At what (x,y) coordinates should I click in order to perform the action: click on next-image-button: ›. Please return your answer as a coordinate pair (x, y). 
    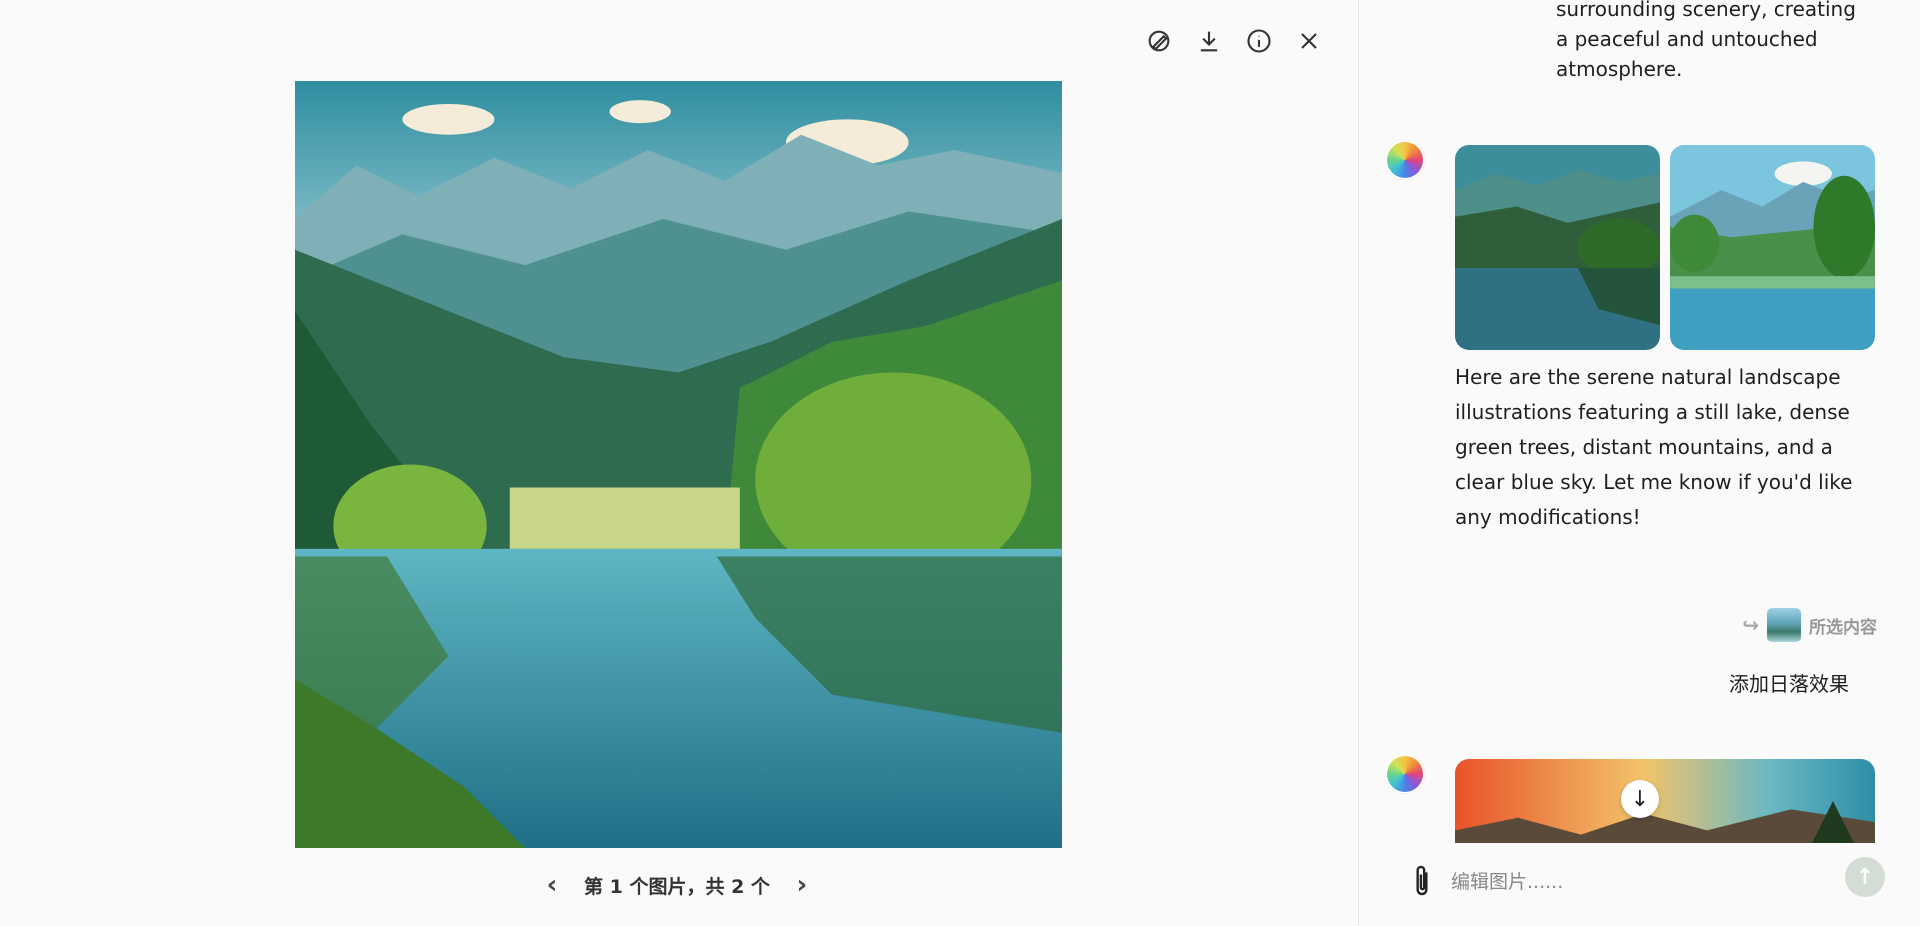
    Looking at the image, I should click on (802, 885).